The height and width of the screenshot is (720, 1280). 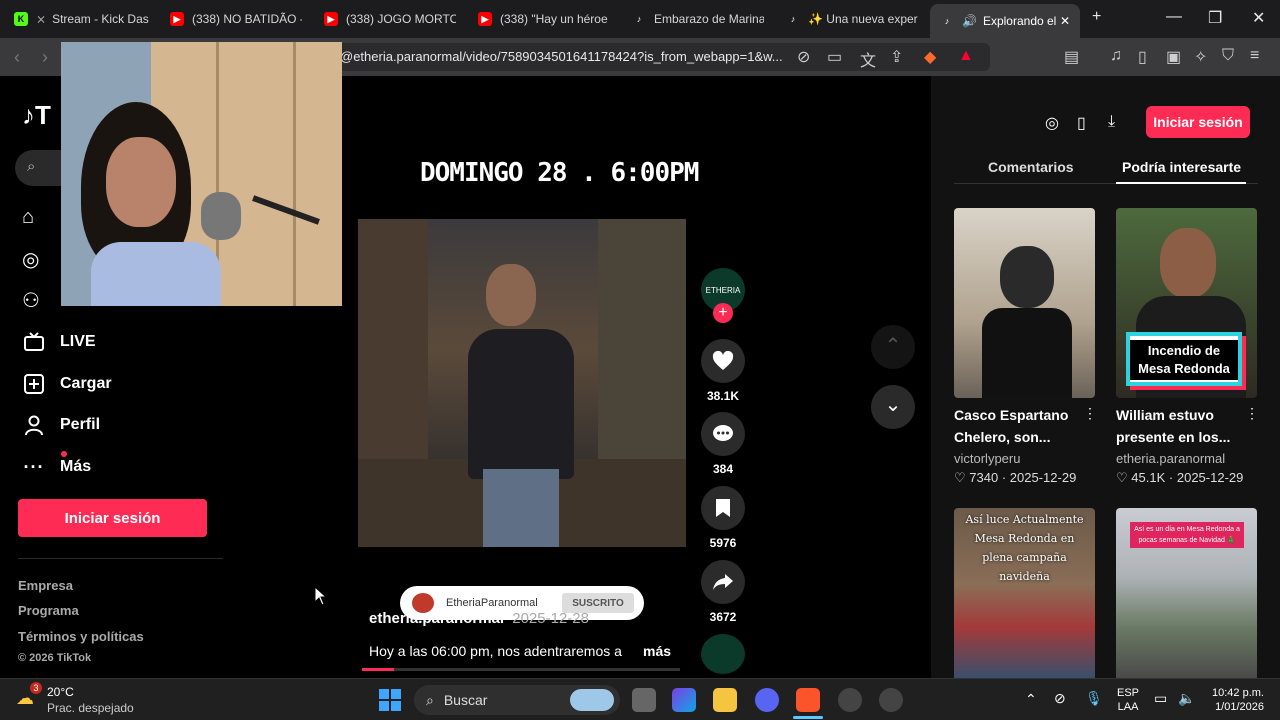 I want to click on video-thumb-2: Incendio de Mesa Redonda, so click(x=1186, y=303).